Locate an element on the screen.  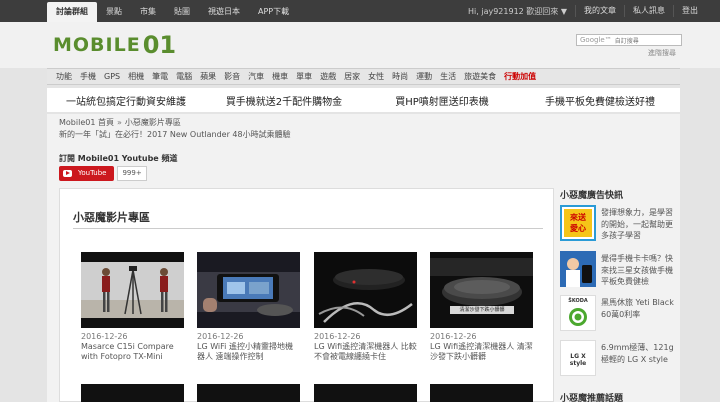
ad-thumbnail is located at coordinates (578, 269).